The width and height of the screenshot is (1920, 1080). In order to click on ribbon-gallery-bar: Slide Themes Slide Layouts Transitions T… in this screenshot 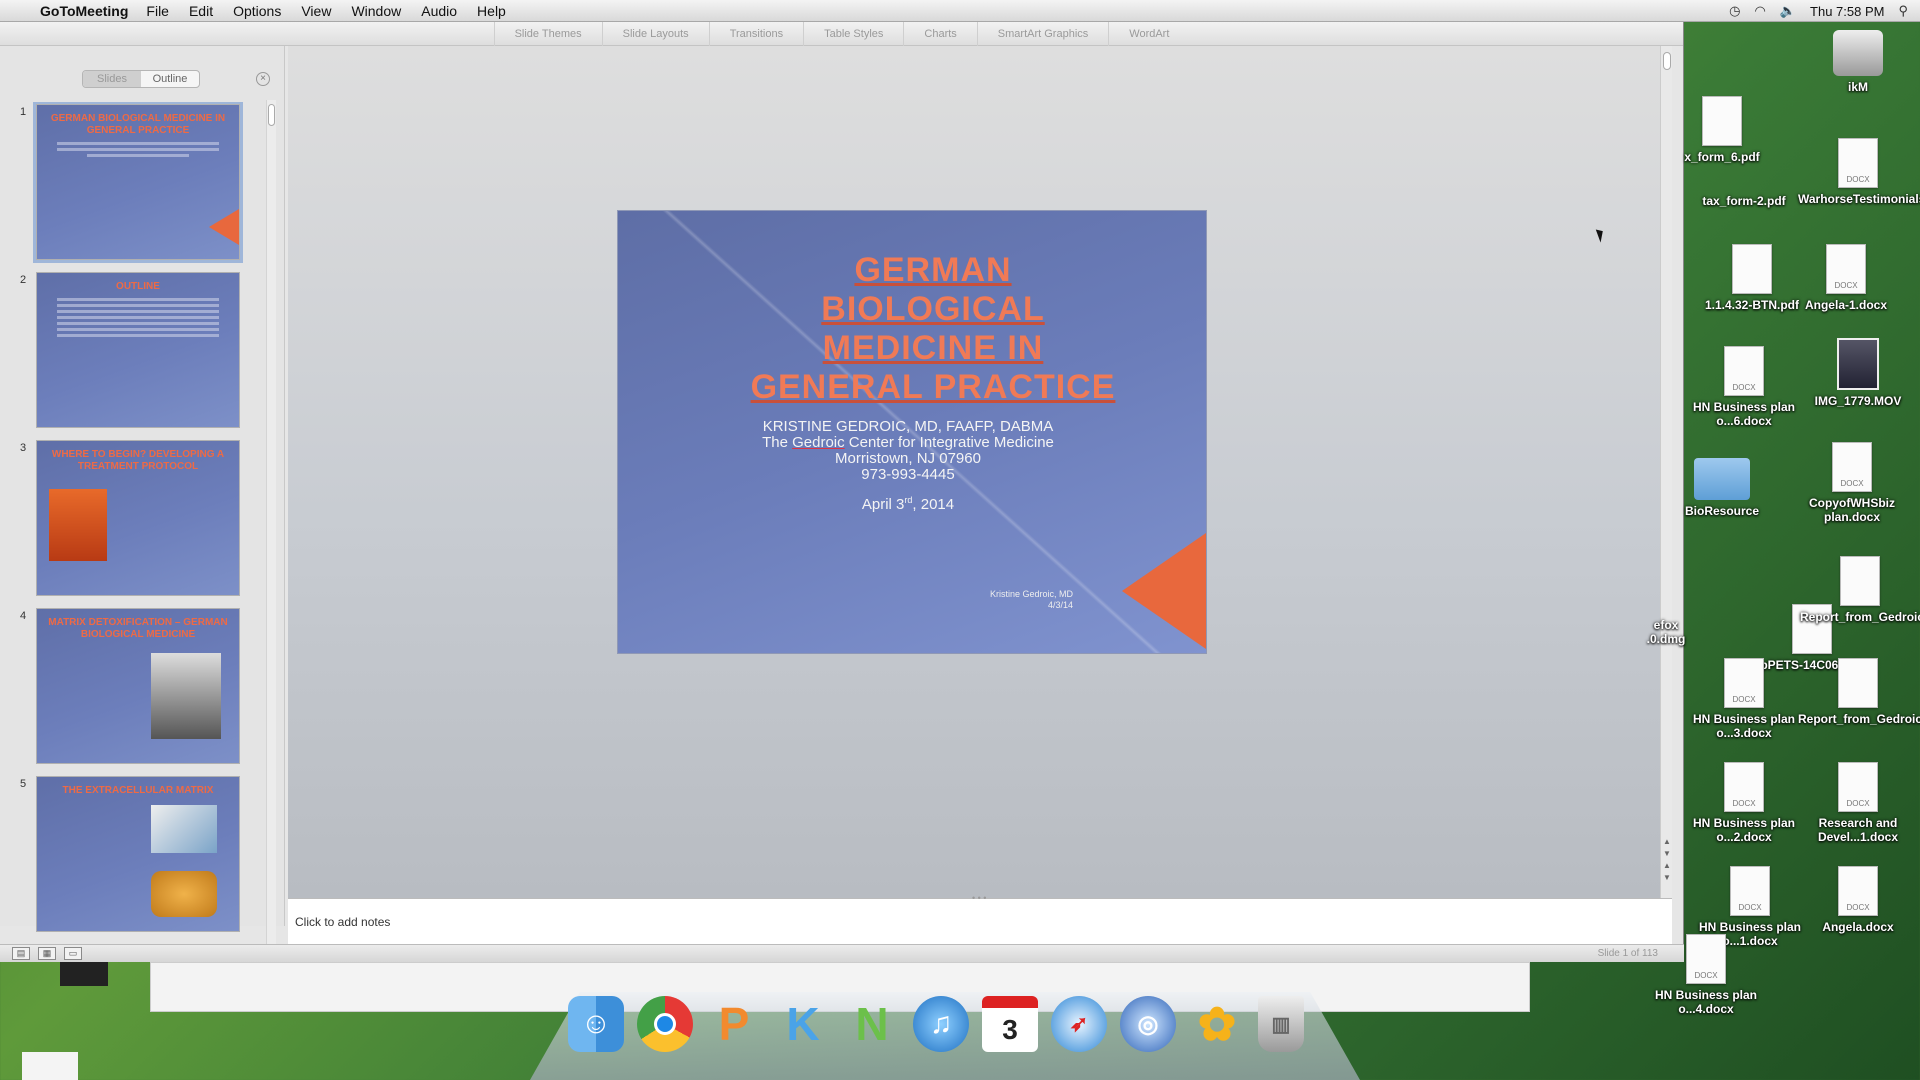, I will do `click(841, 33)`.